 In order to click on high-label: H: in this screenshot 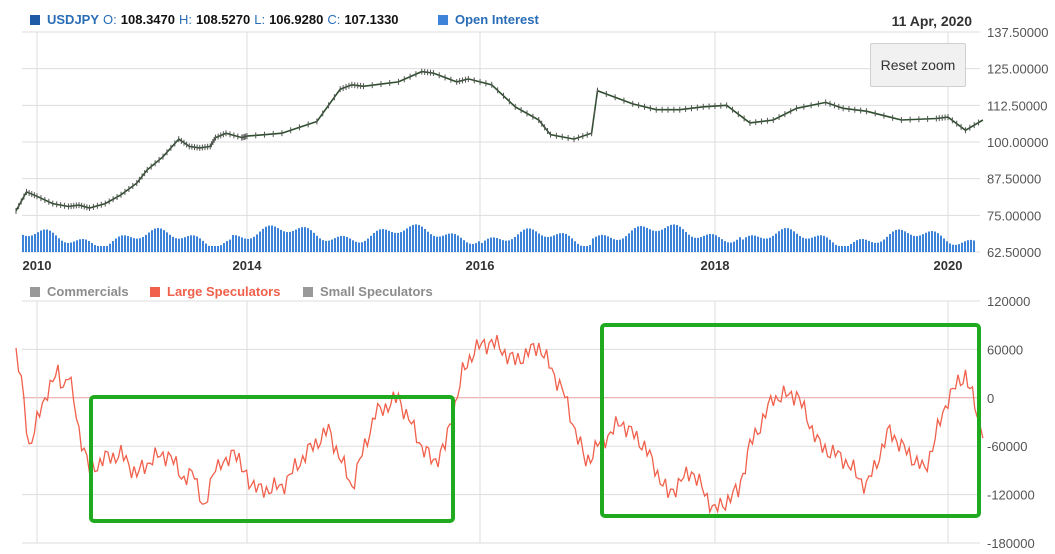, I will do `click(185, 19)`.